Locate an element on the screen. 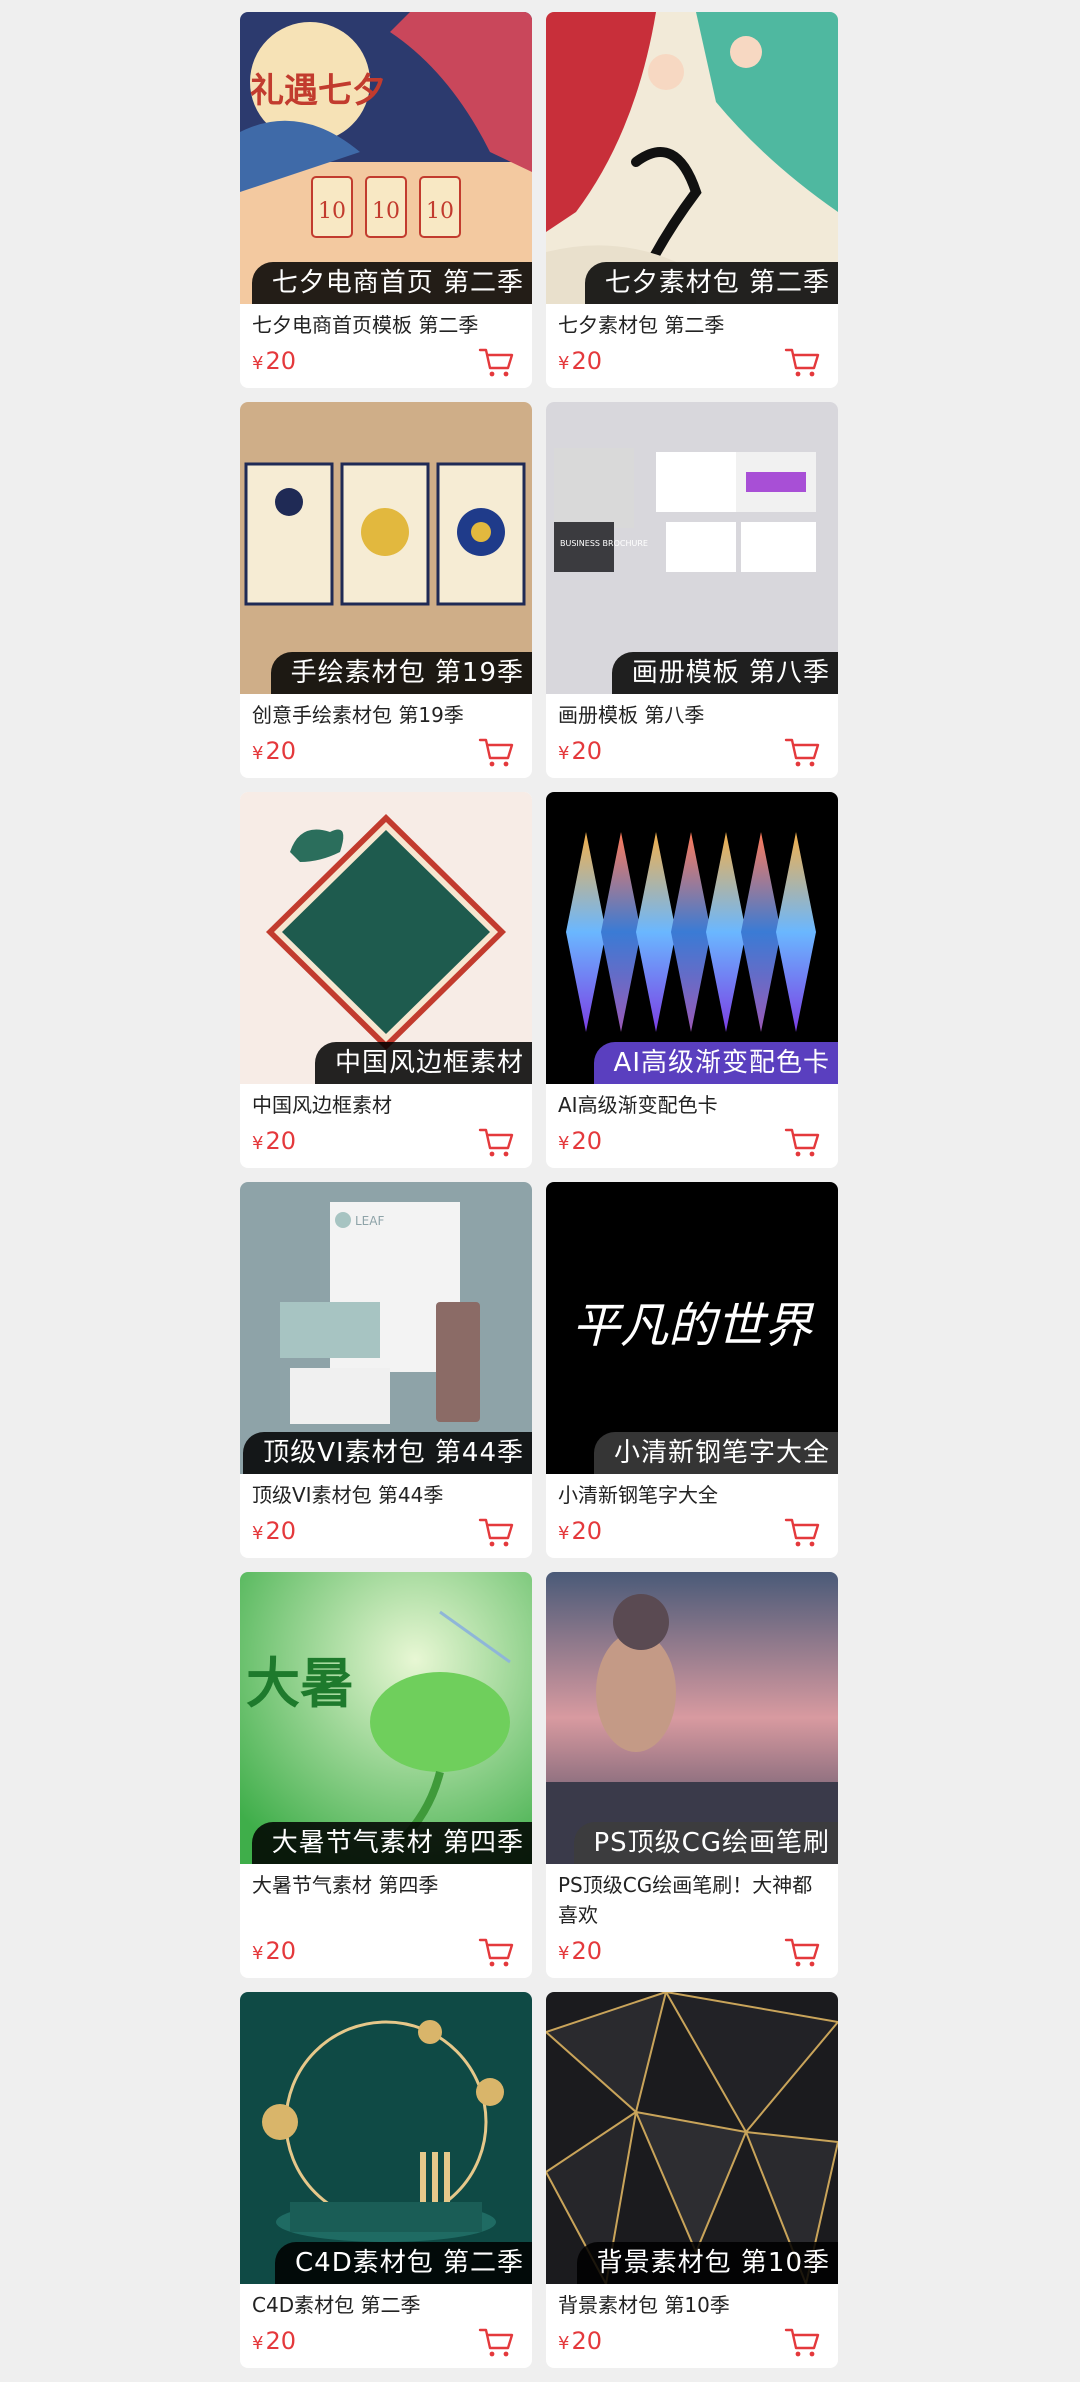  product-title: 中国风边框素材 is located at coordinates (386, 1105).